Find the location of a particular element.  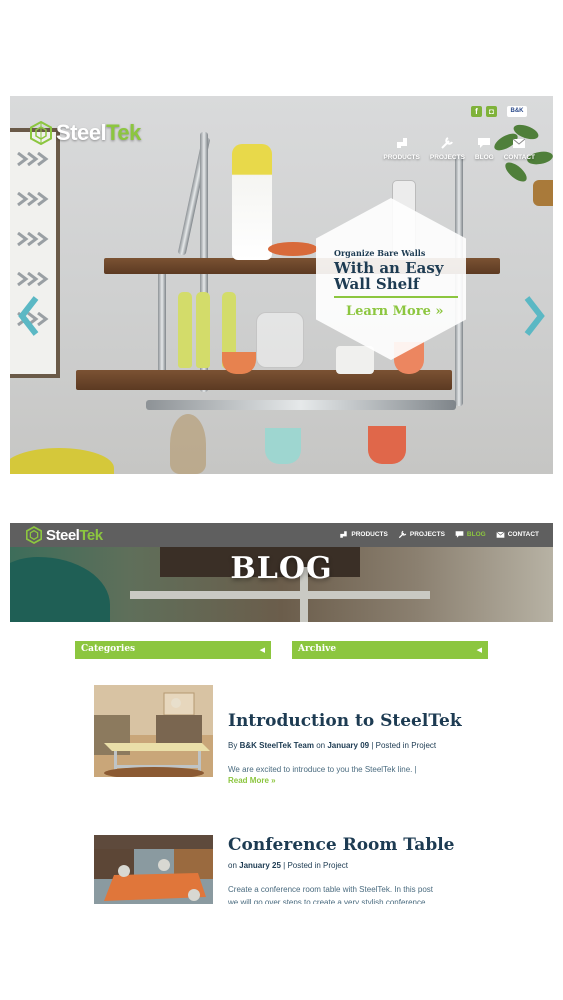

slider-prev-icon is located at coordinates (29, 316).